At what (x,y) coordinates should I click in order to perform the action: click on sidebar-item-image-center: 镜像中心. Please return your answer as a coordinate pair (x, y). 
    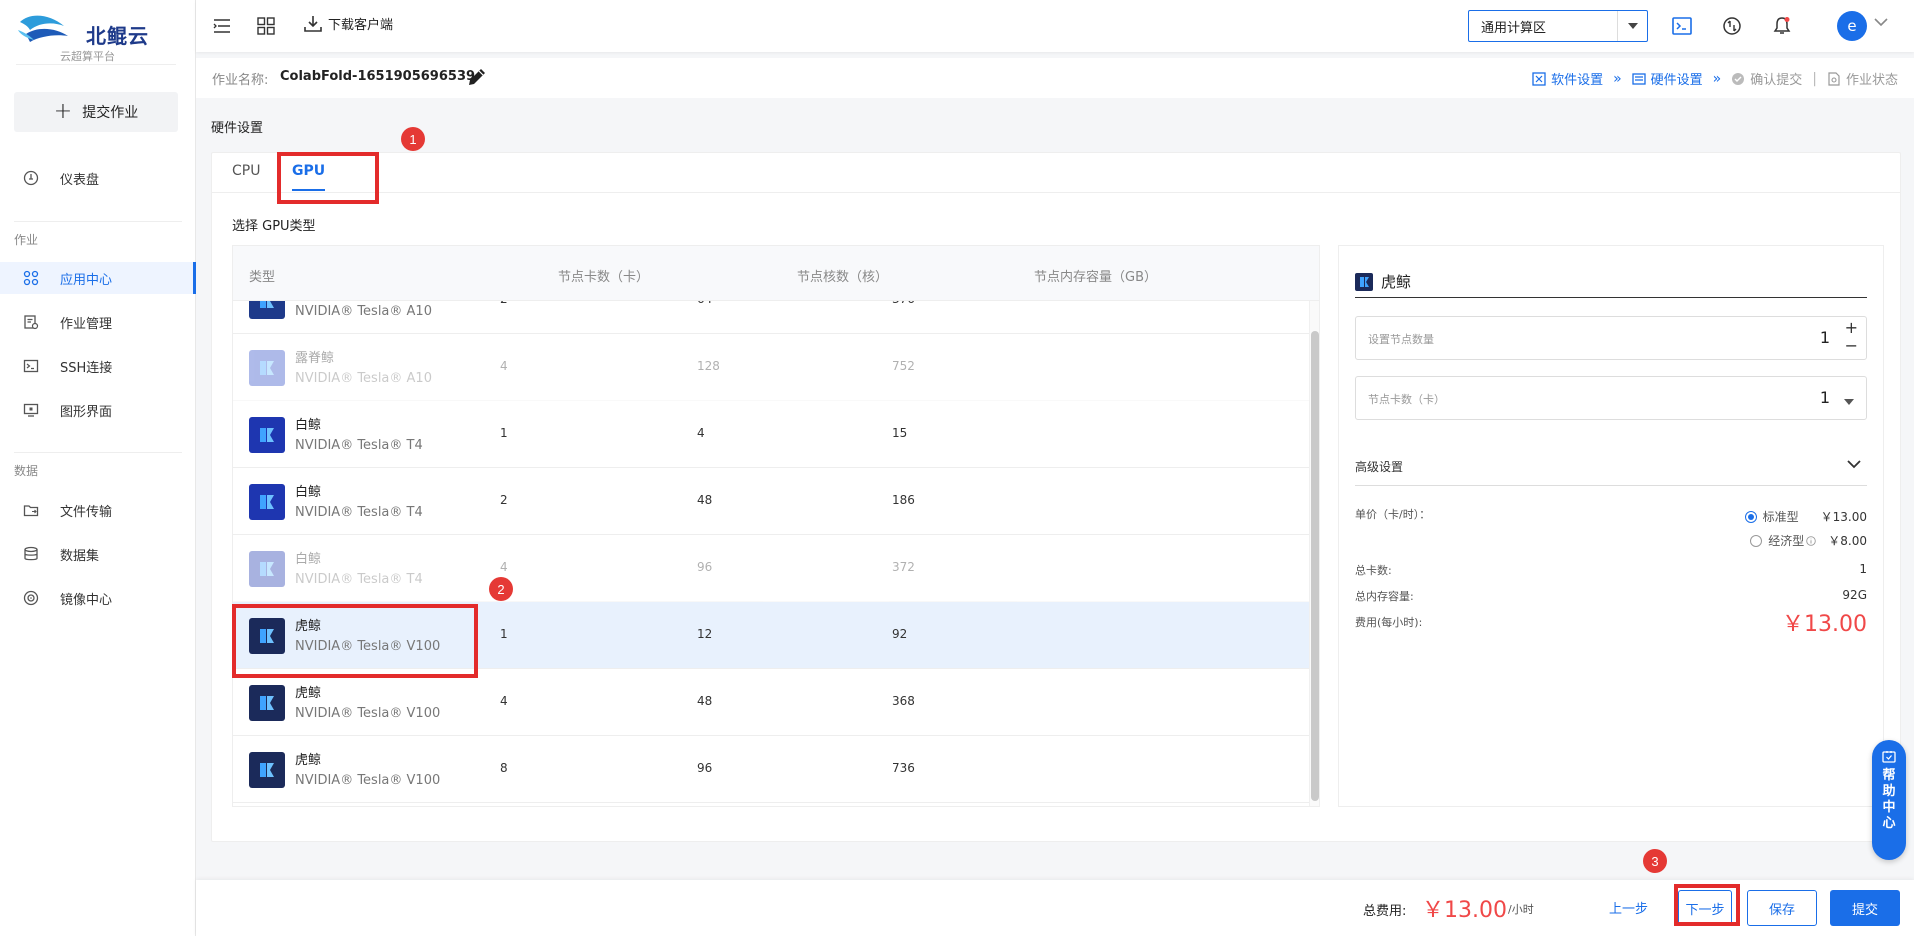
    Looking at the image, I should click on (98, 598).